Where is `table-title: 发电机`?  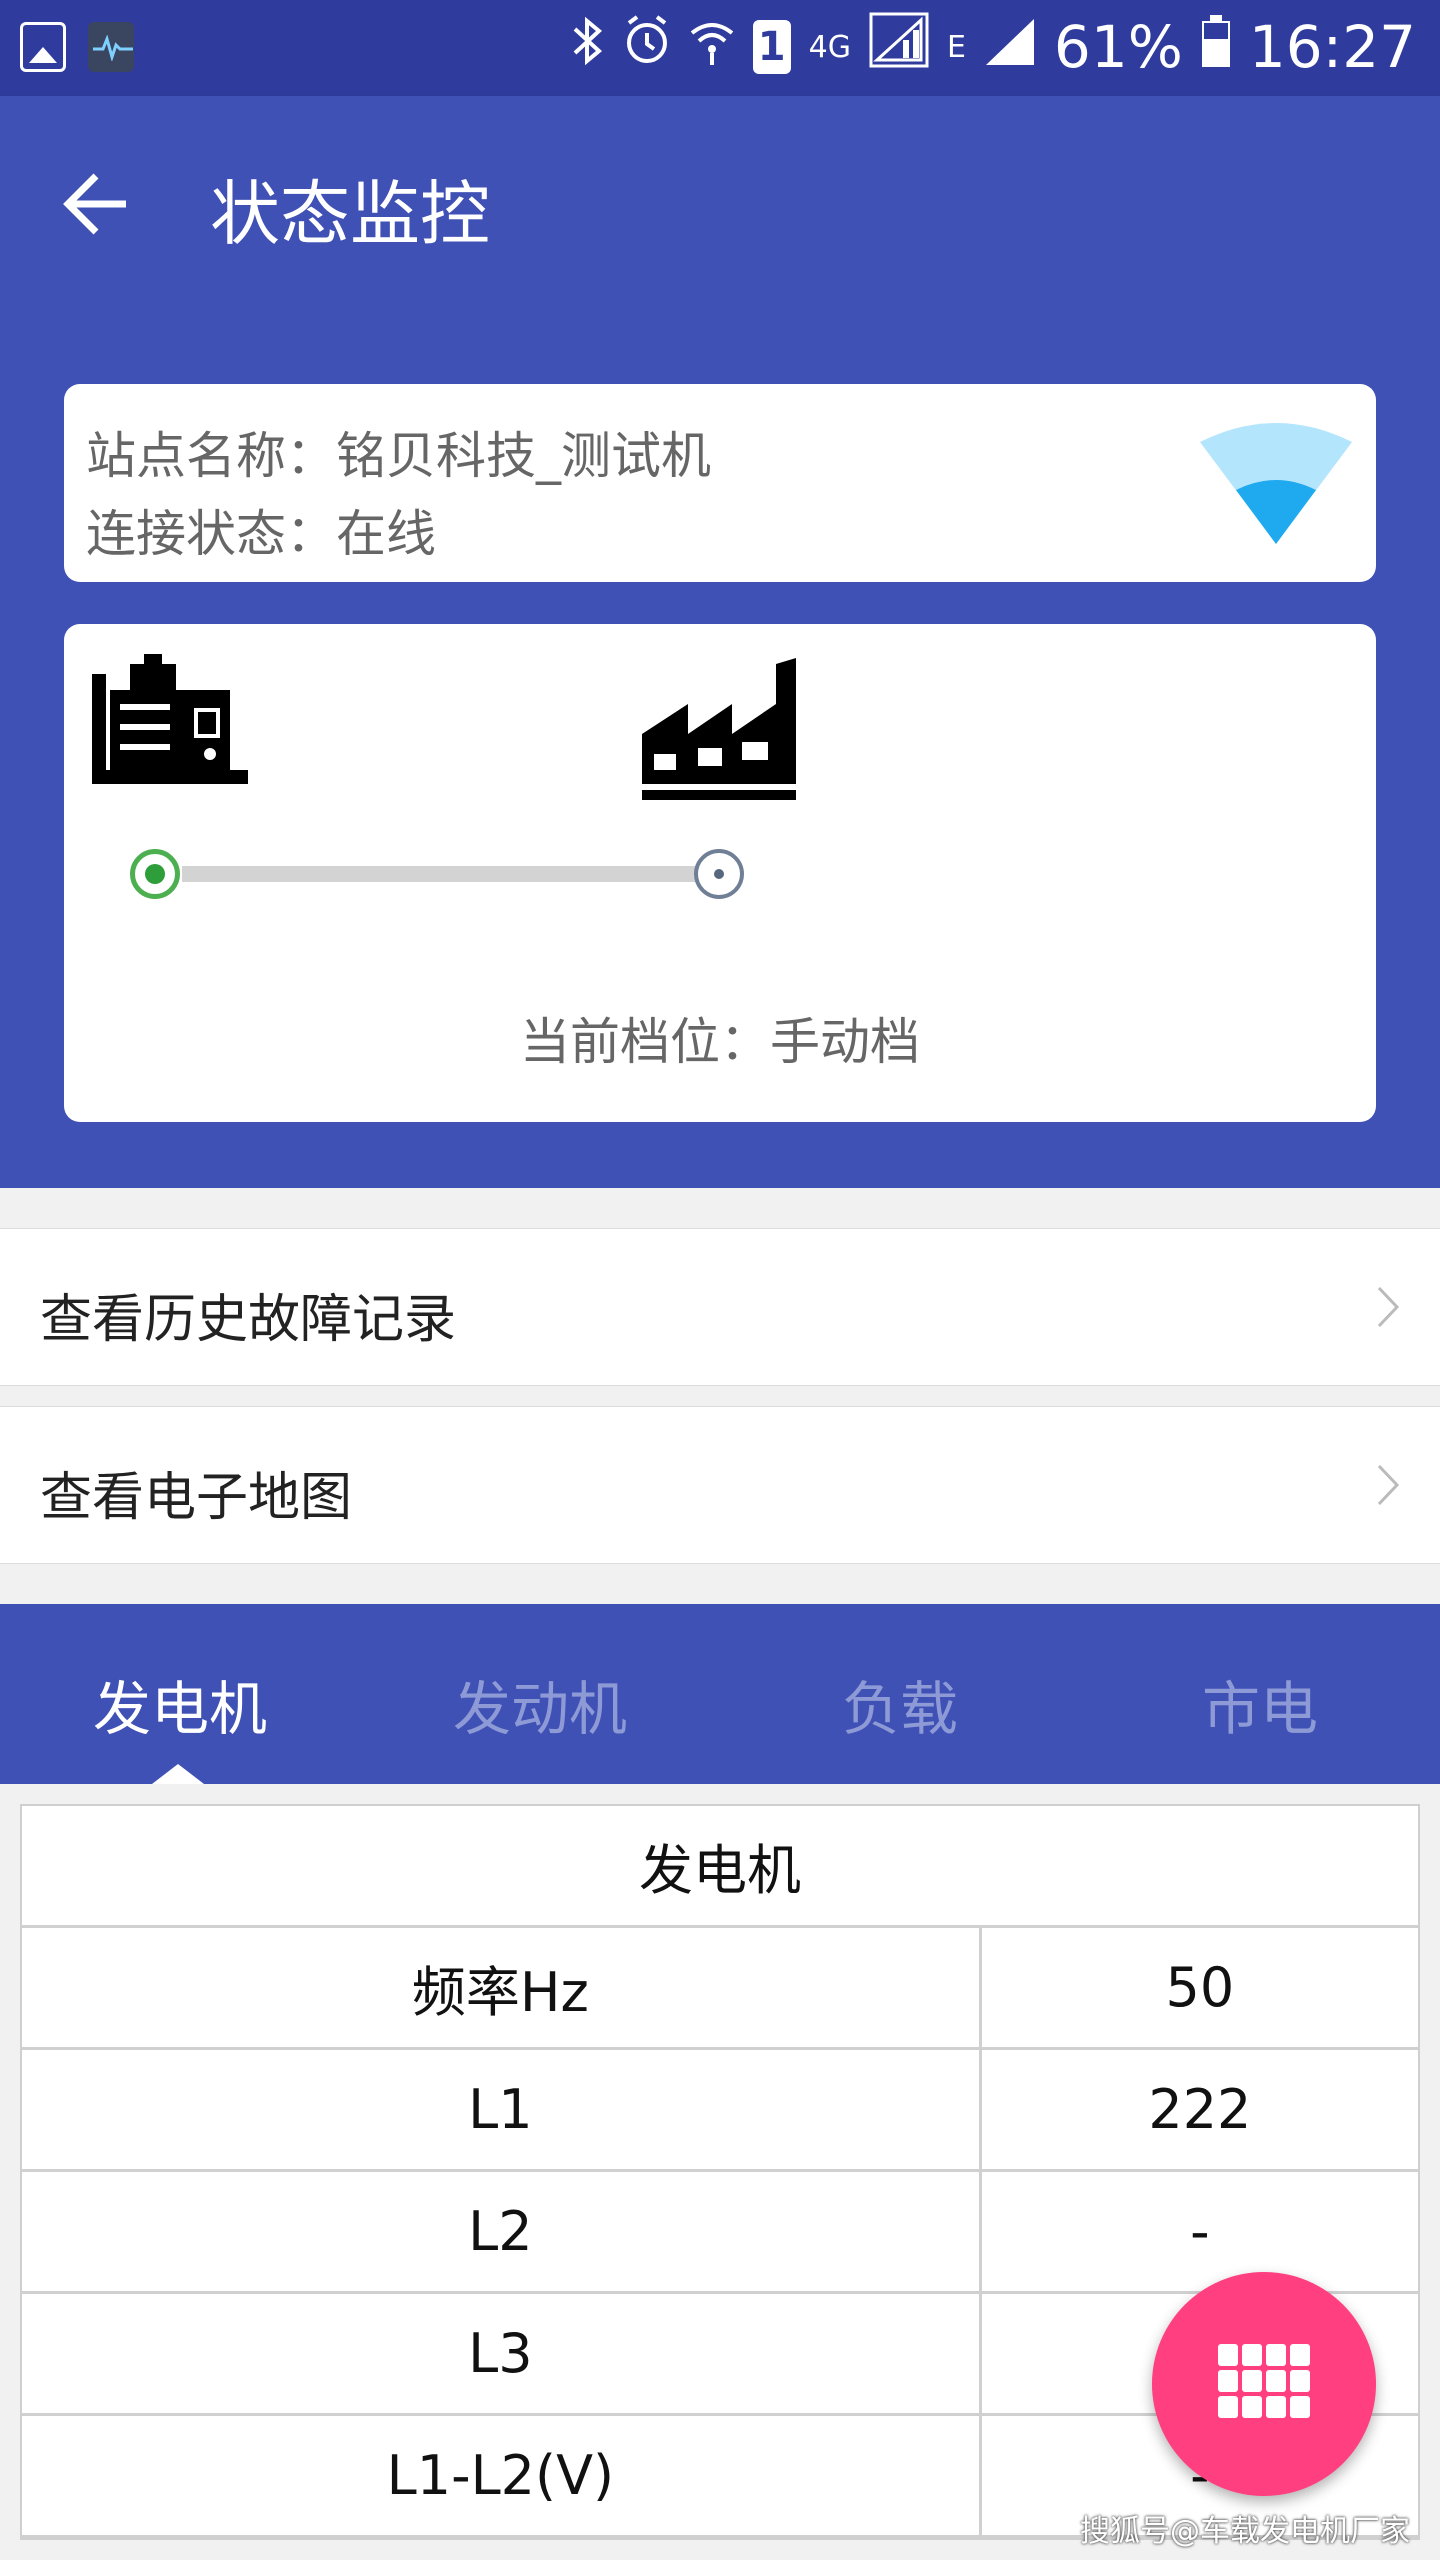 table-title: 发电机 is located at coordinates (720, 1867).